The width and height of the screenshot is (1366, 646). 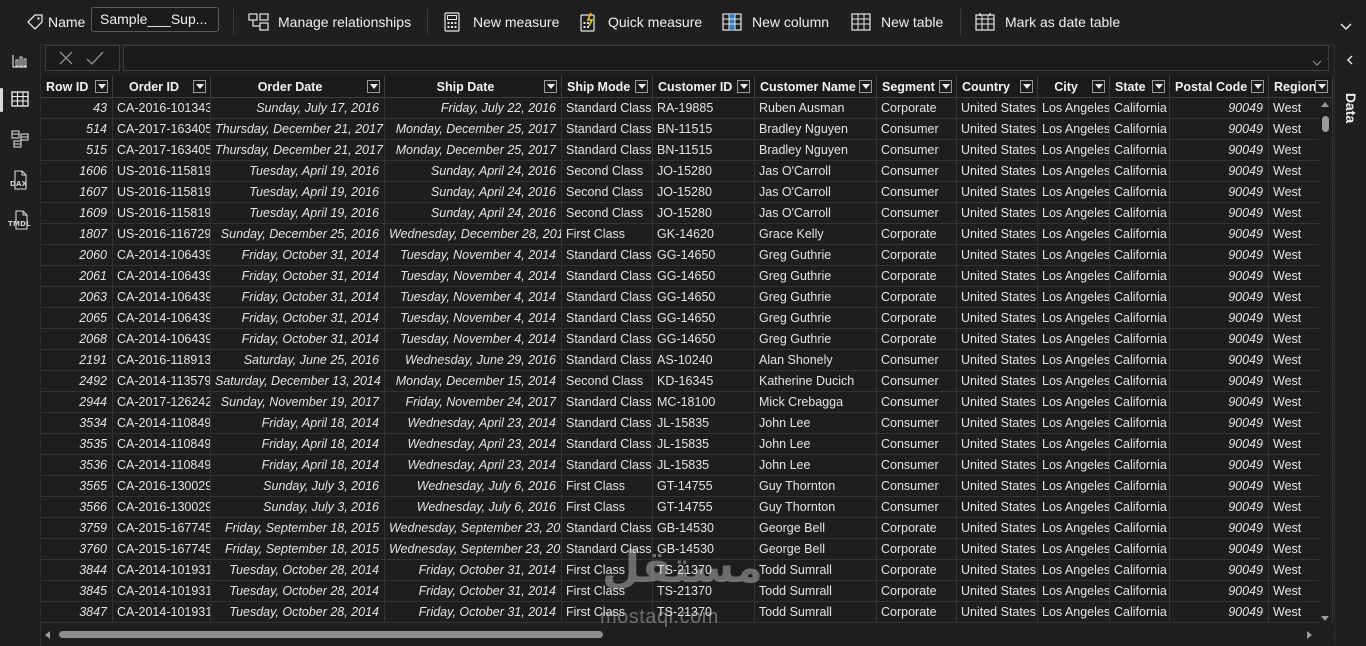 What do you see at coordinates (704, 213) in the screenshot?
I see `cell-customer-id: JO-15280` at bounding box center [704, 213].